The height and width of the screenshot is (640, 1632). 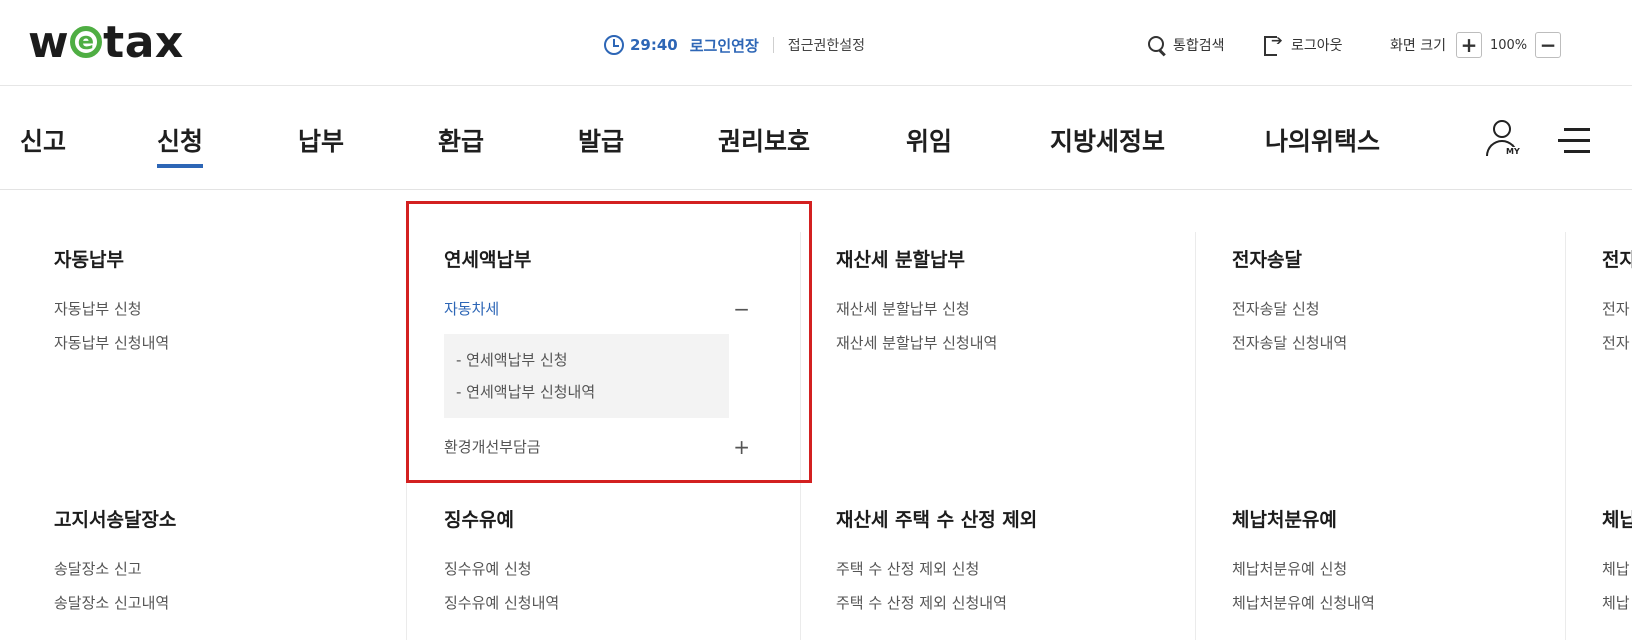 What do you see at coordinates (143, 42) in the screenshot?
I see `logo-tax: tax` at bounding box center [143, 42].